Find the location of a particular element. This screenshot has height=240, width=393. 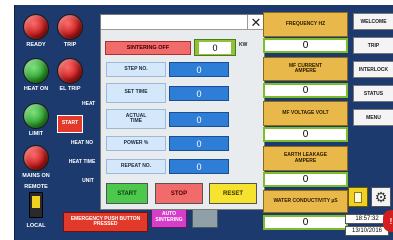

water-conductivity-label: WATER CONDUCTIVITY µS is located at coordinates (305, 201).